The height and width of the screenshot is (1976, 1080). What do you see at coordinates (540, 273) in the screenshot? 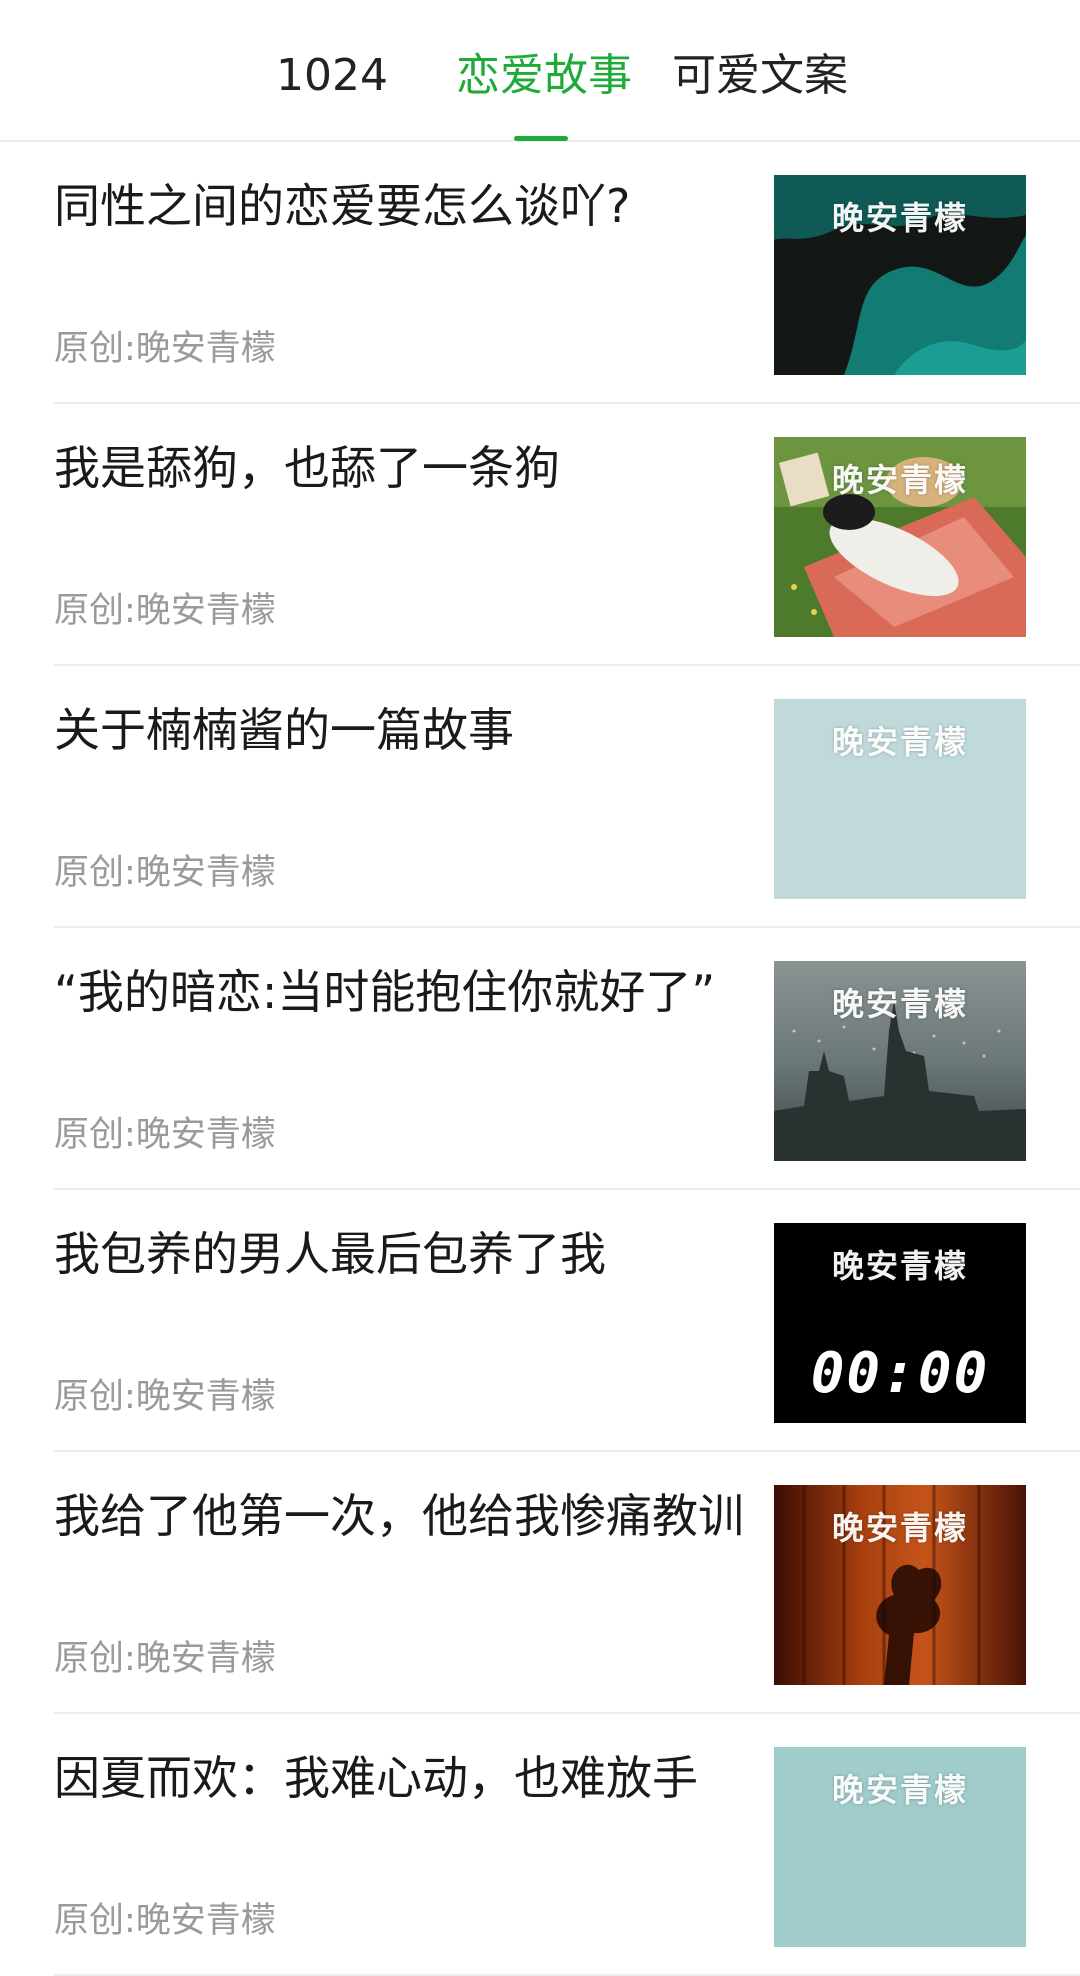
I see `article-item: 同性之间的恋爱要怎么谈吖? 原创:晚安青檬 晚安青檬` at bounding box center [540, 273].